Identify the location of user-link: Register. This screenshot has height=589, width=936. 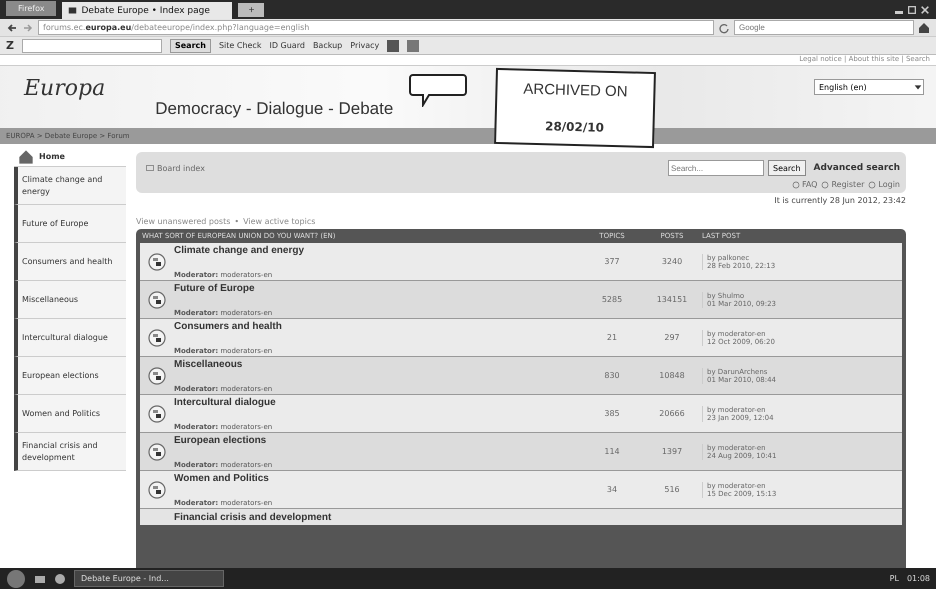
(842, 184).